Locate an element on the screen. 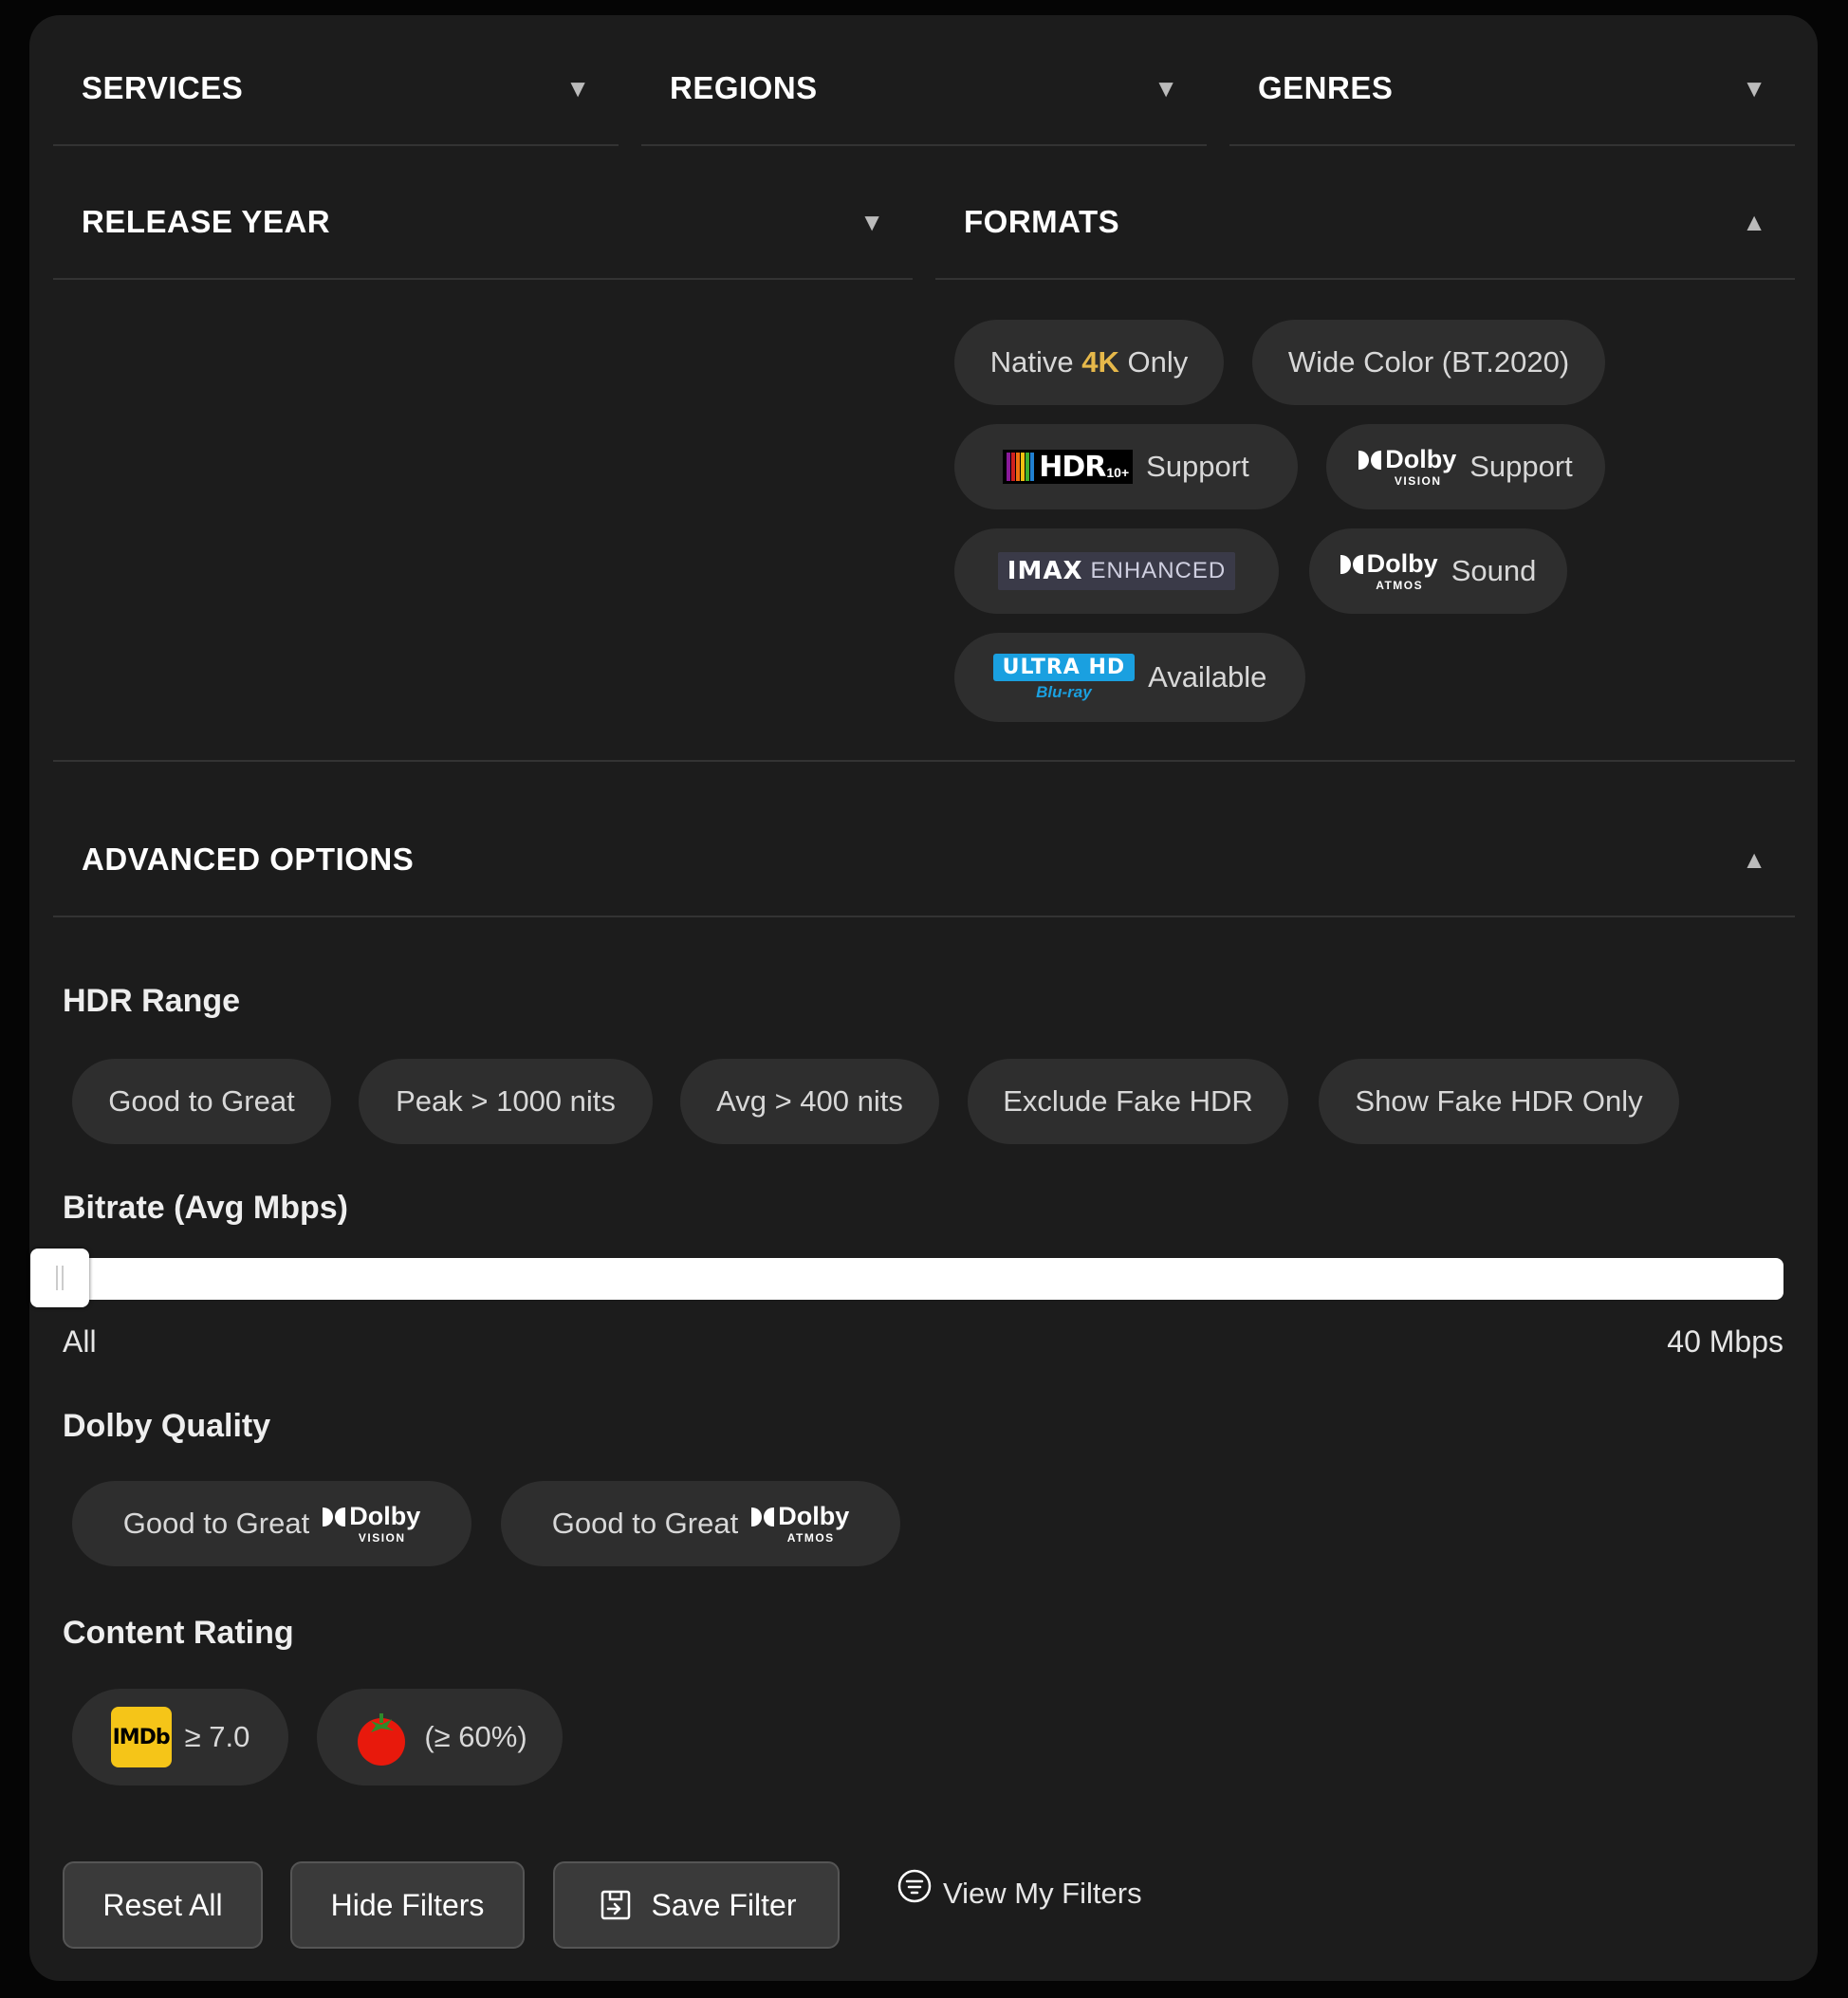  rotten-tomatoes-pill: (≥ 60%) is located at coordinates (440, 1737).